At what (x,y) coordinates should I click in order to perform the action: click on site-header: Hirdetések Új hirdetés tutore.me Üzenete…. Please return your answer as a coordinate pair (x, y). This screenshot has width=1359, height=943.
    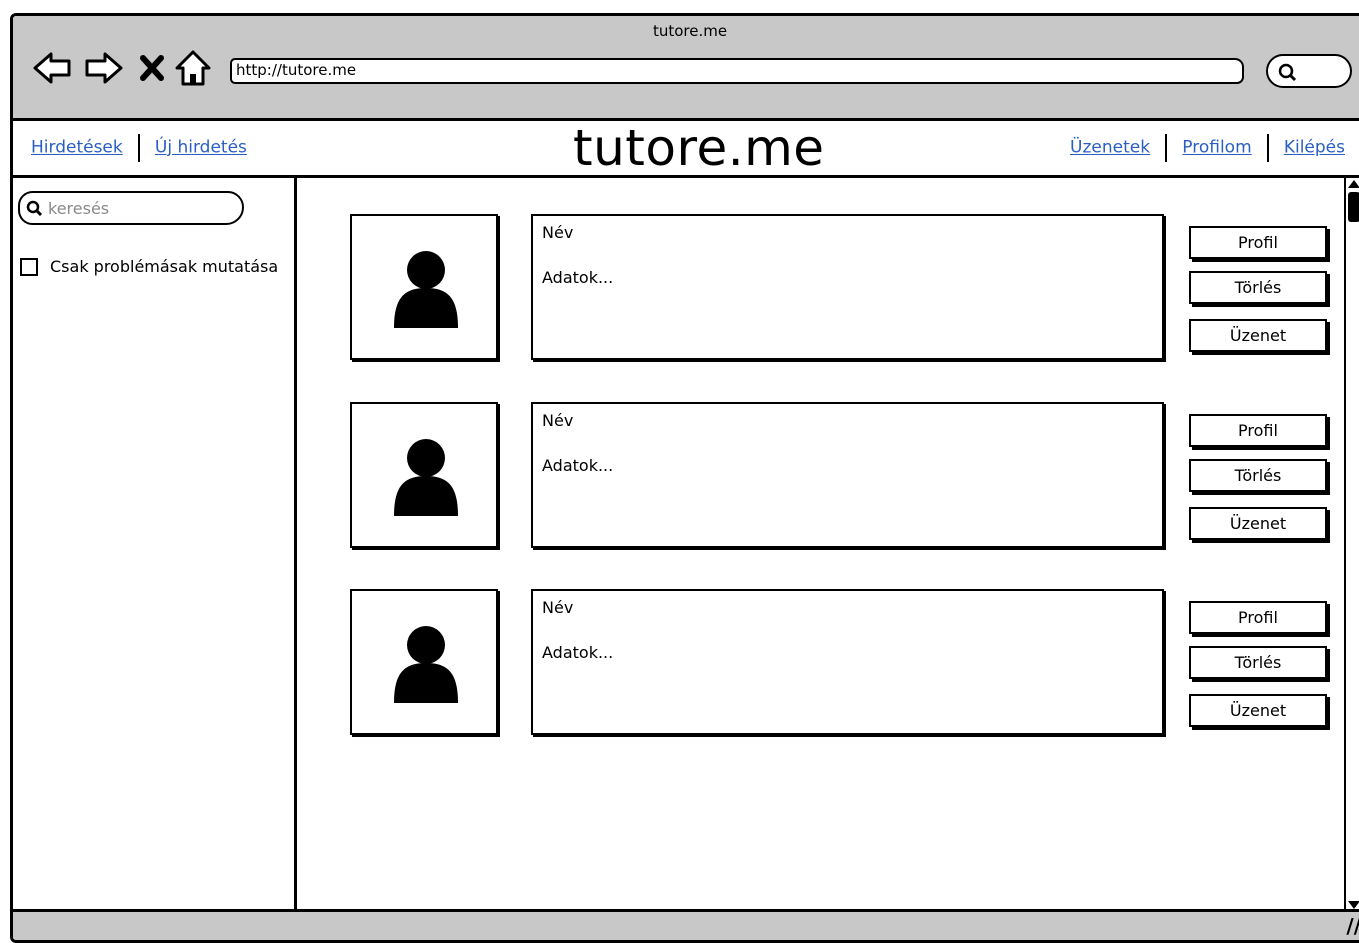
    Looking at the image, I should click on (686, 148).